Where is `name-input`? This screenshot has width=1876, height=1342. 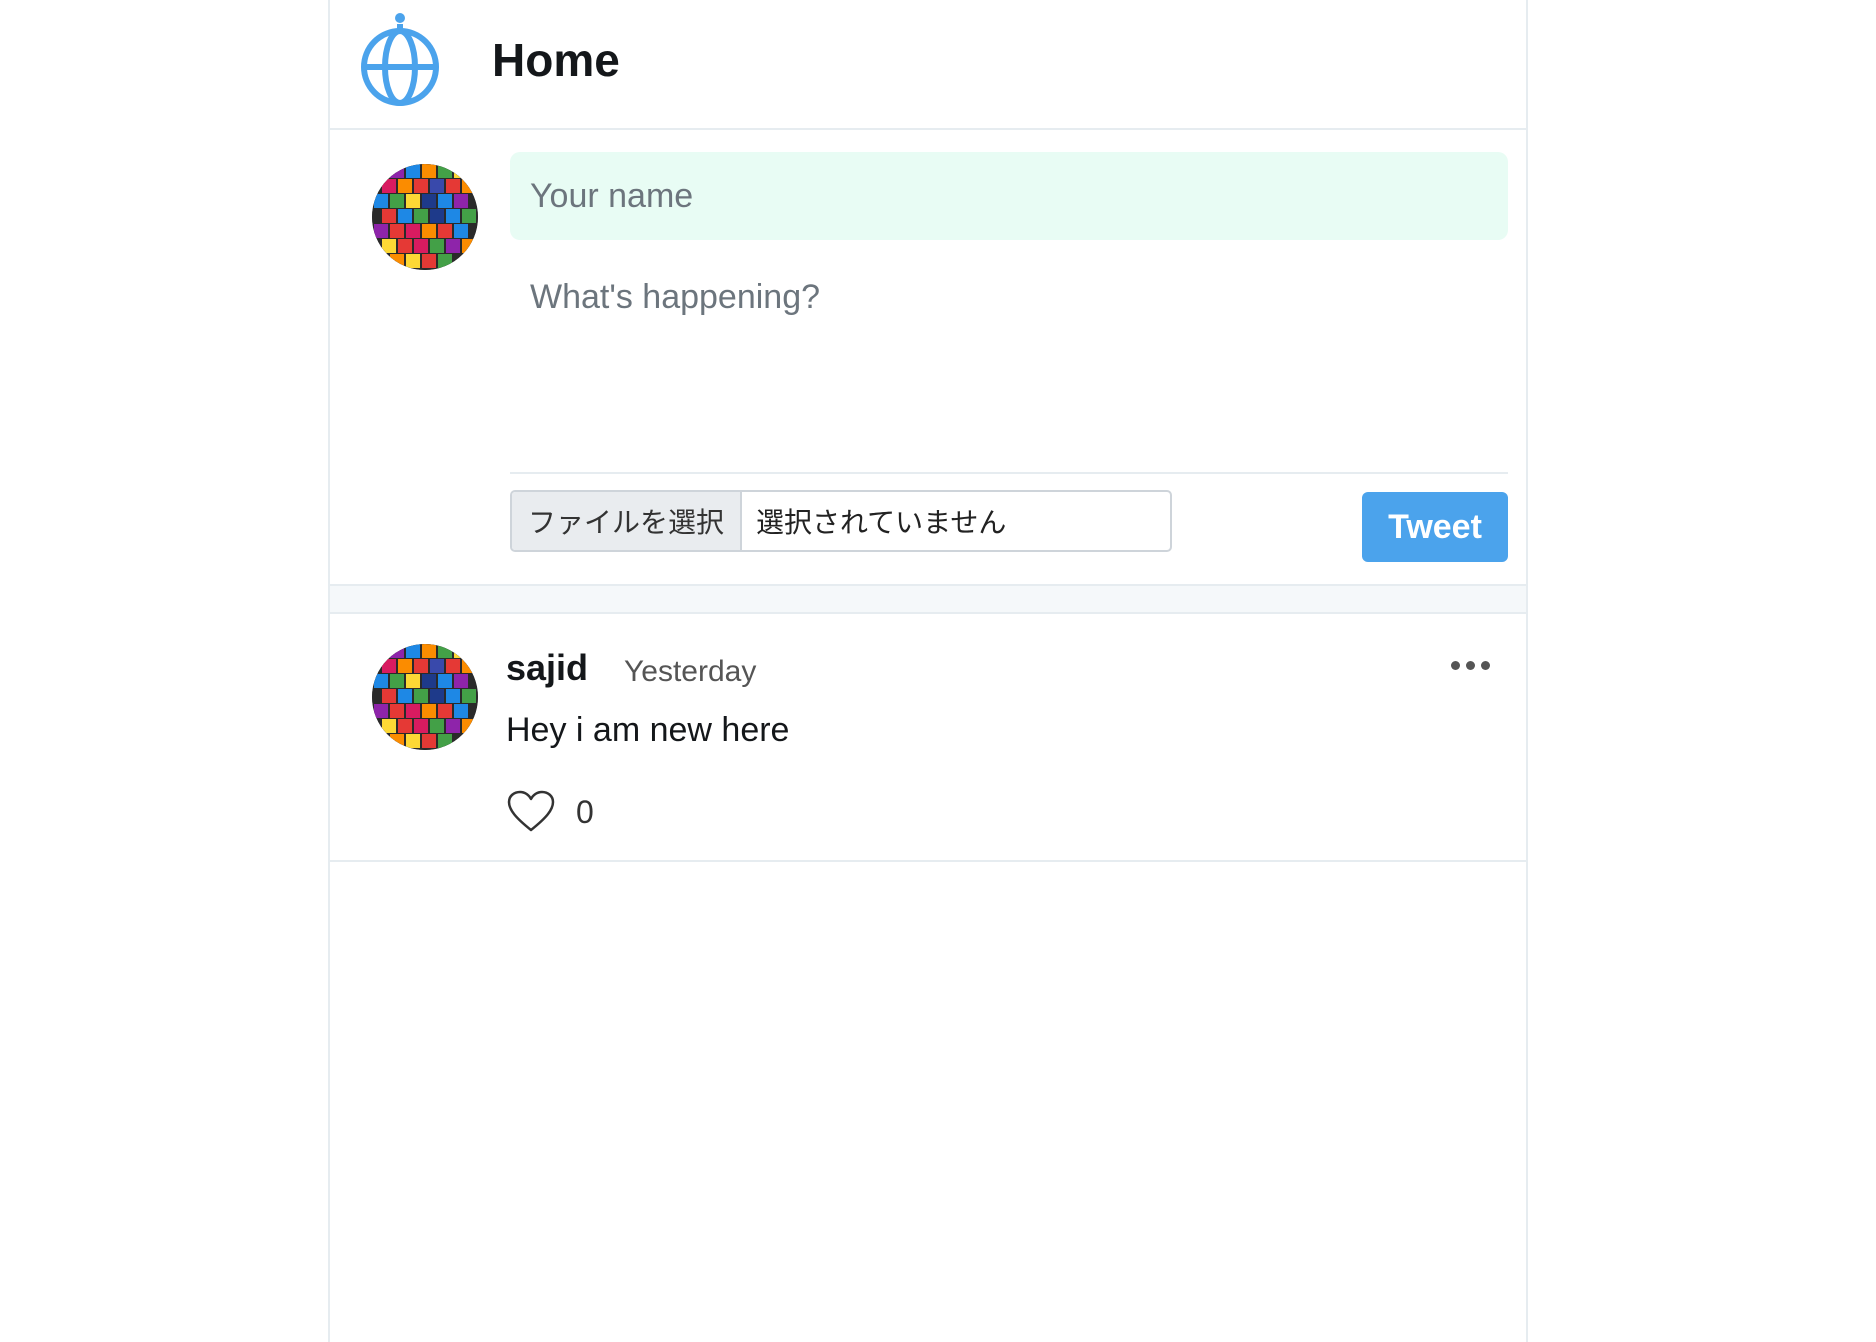
name-input is located at coordinates (1009, 196).